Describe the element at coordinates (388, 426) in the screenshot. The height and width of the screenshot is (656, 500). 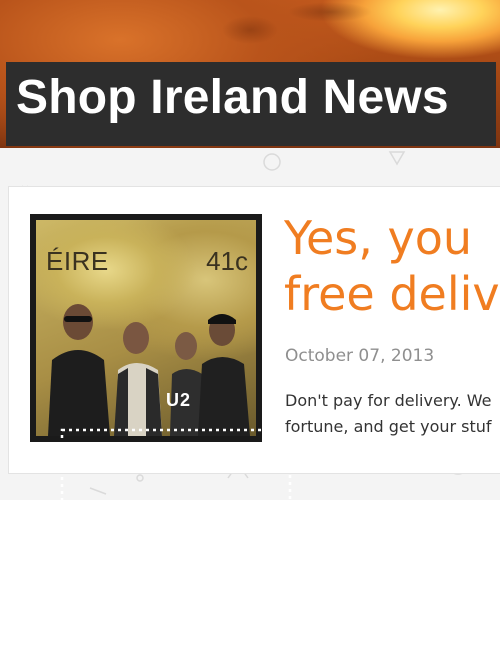
I see `post-excerpt-line-2: fortune, and get your stuf` at that location.